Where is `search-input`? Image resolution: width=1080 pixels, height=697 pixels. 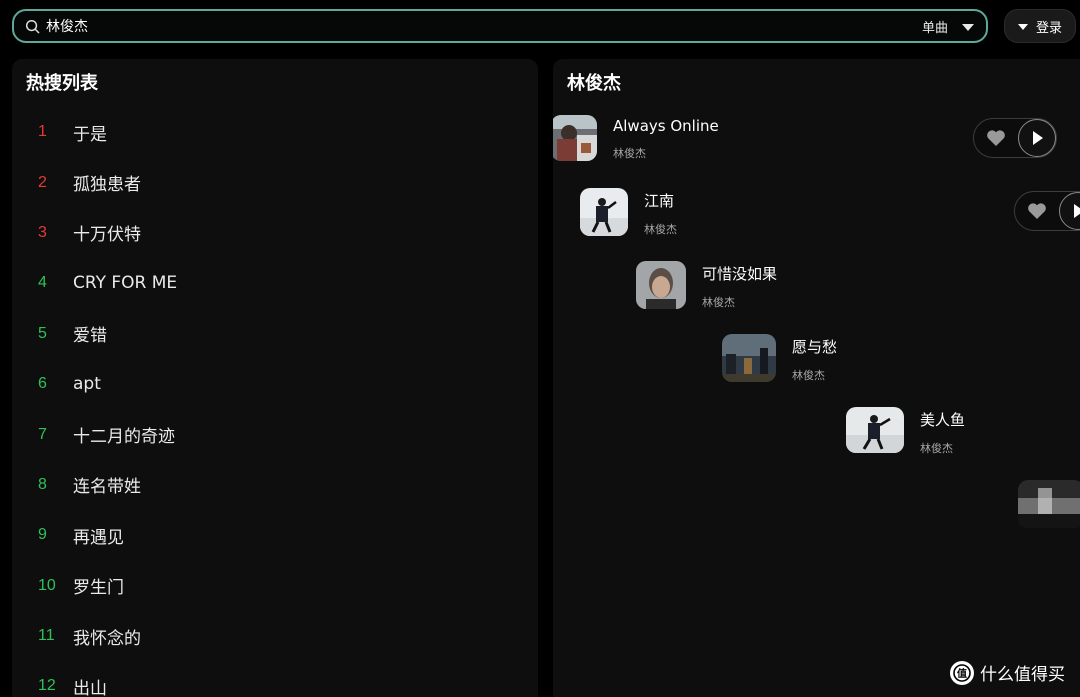
search-input is located at coordinates (484, 26).